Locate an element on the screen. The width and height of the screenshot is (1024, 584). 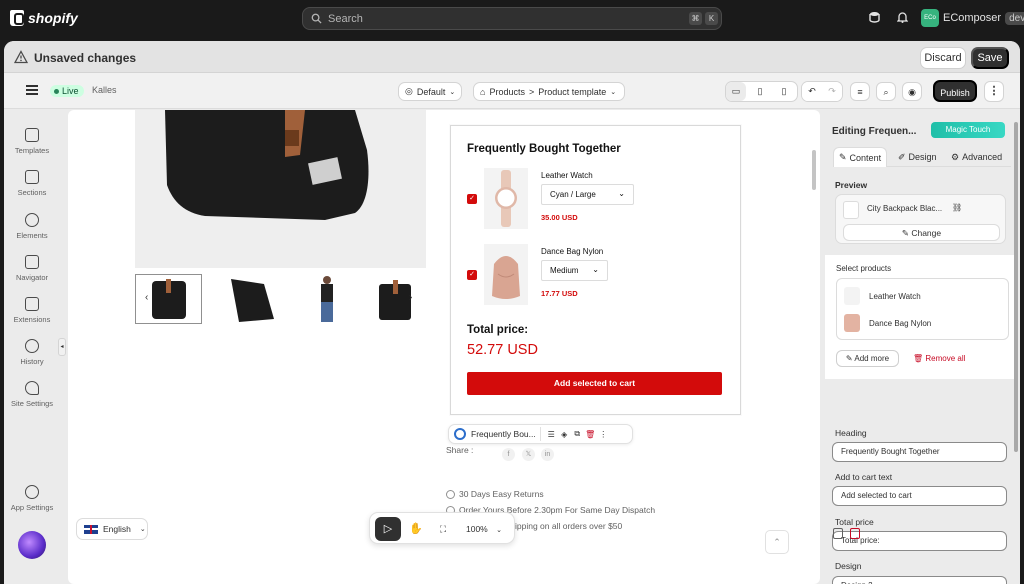
toolbar-separator is located at coordinates (540, 434).